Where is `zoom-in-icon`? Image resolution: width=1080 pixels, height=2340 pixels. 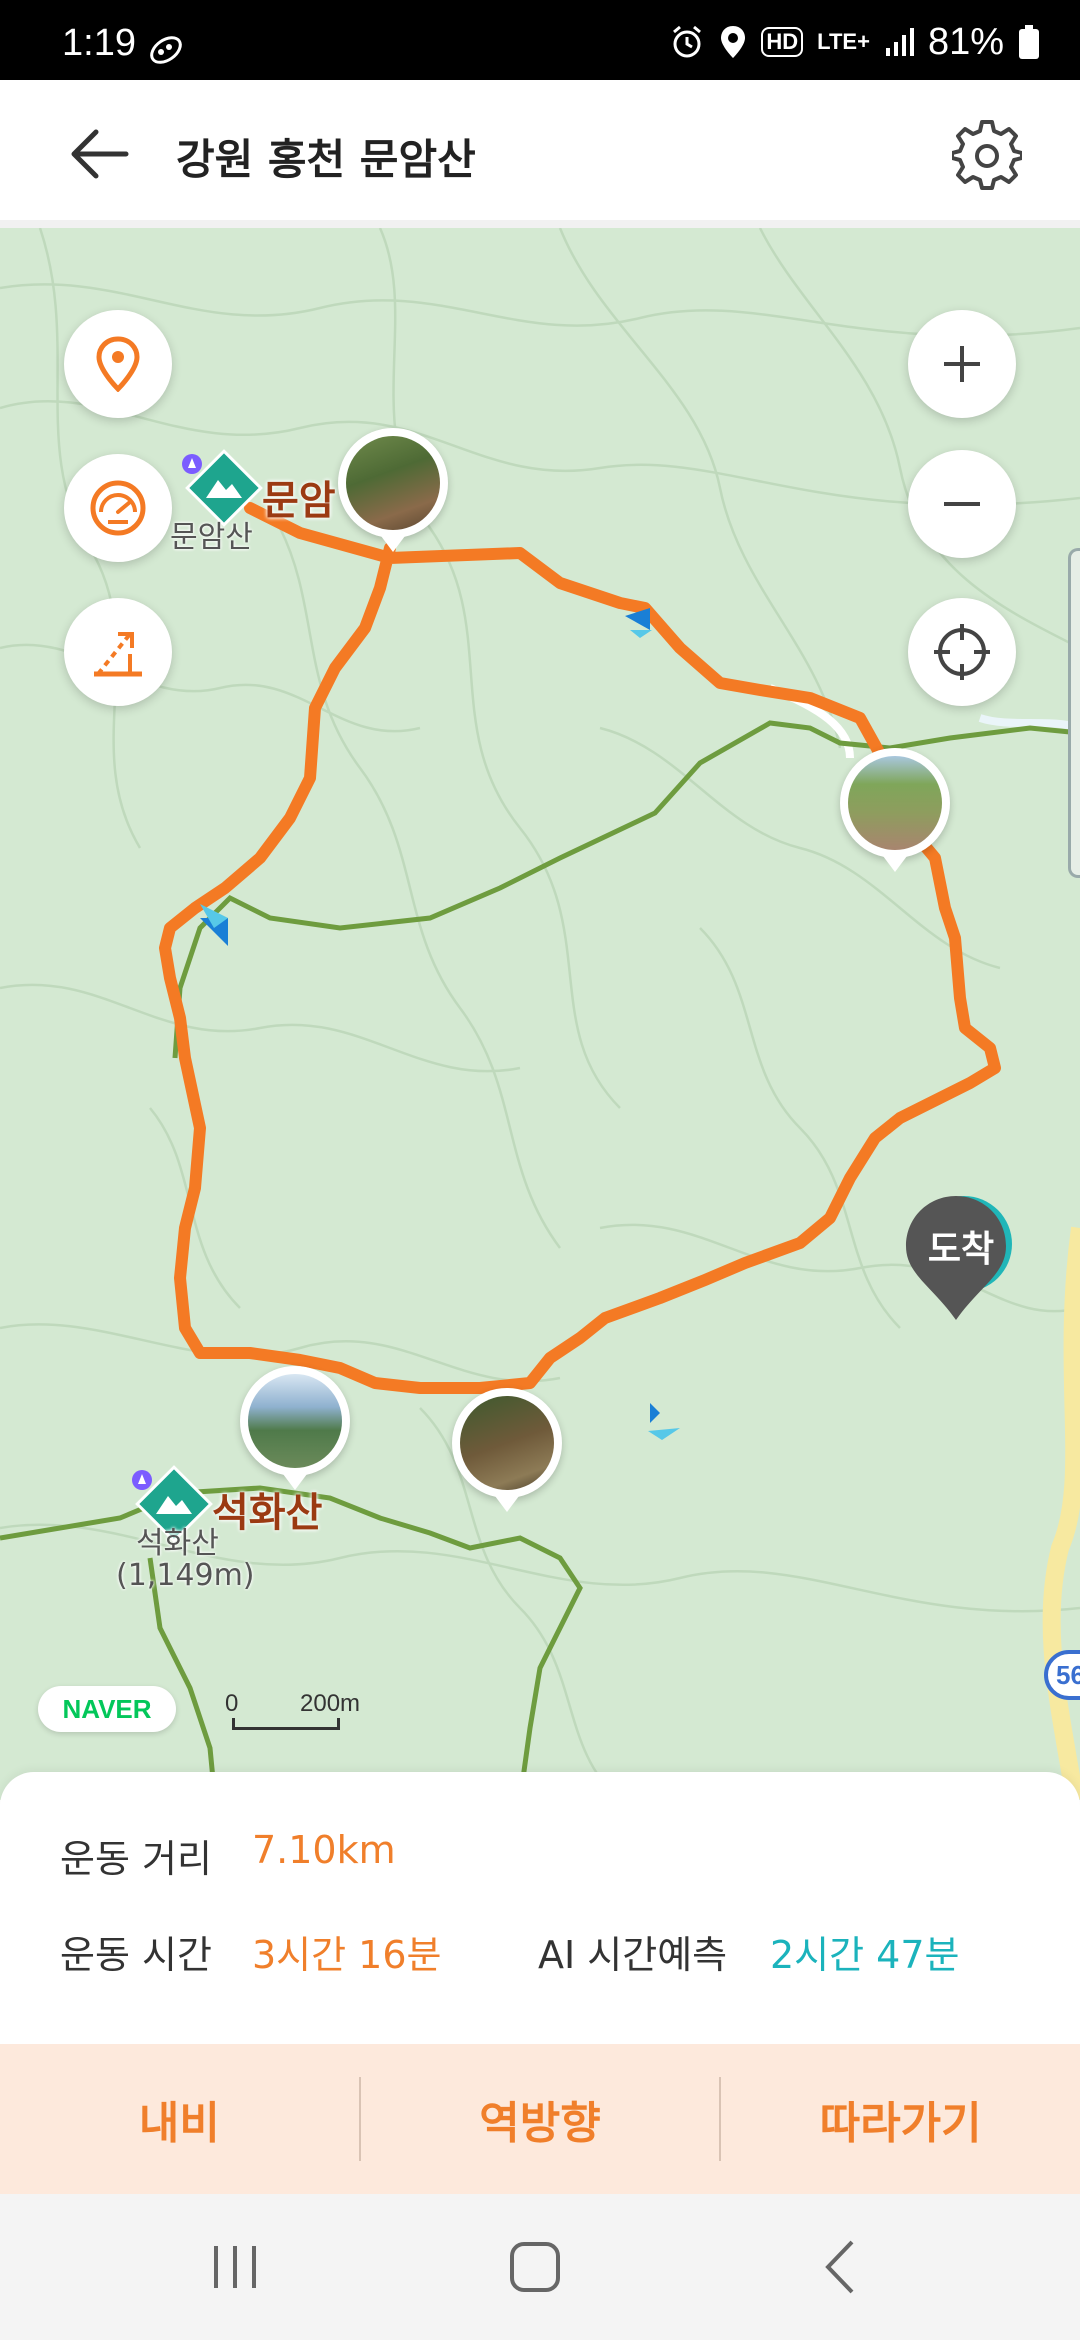 zoom-in-icon is located at coordinates (962, 364).